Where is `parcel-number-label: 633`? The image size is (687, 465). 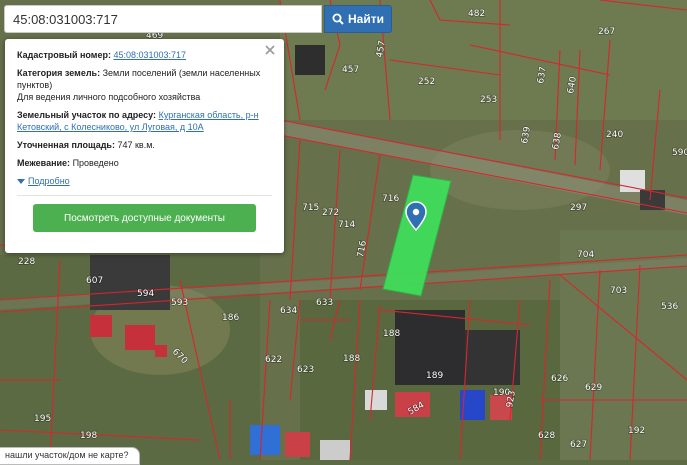 parcel-number-label: 633 is located at coordinates (324, 303).